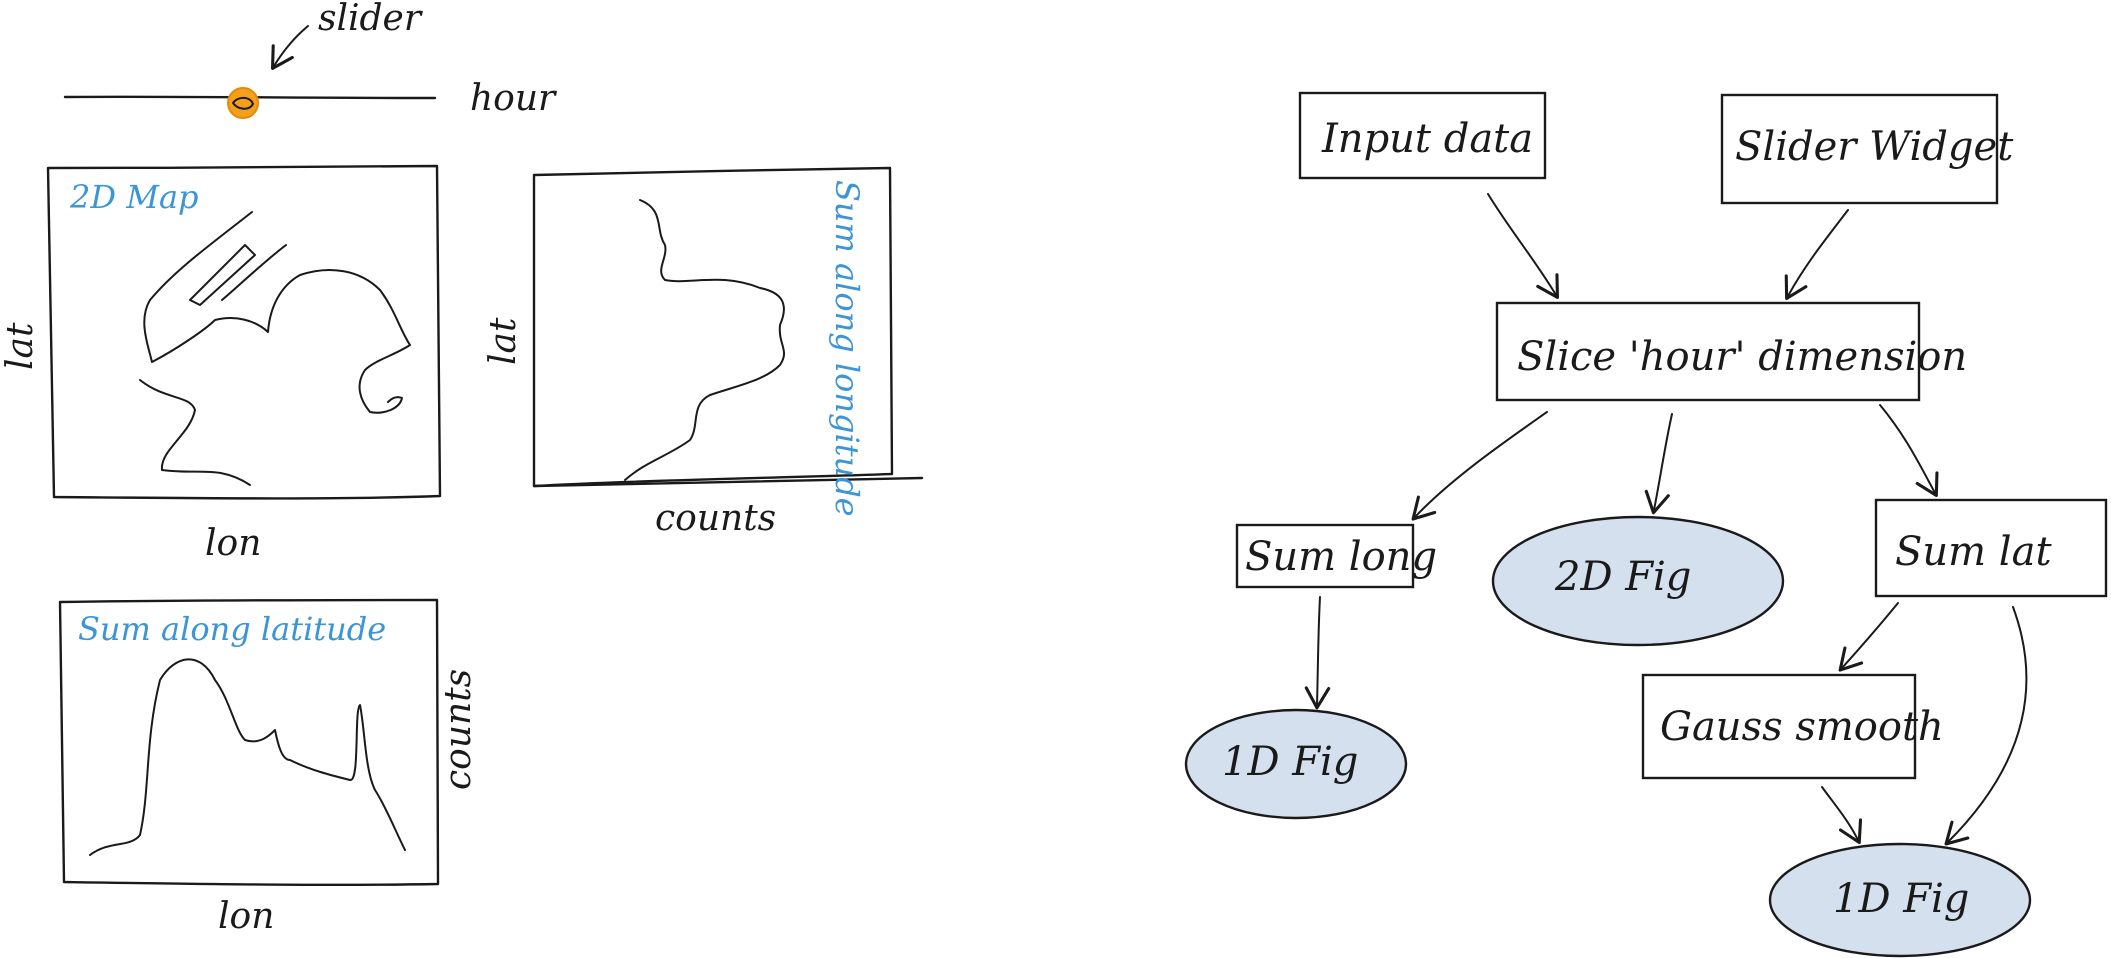  Describe the element at coordinates (458, 729) in the screenshot. I see `lat-sum-ylabel: counts` at that location.